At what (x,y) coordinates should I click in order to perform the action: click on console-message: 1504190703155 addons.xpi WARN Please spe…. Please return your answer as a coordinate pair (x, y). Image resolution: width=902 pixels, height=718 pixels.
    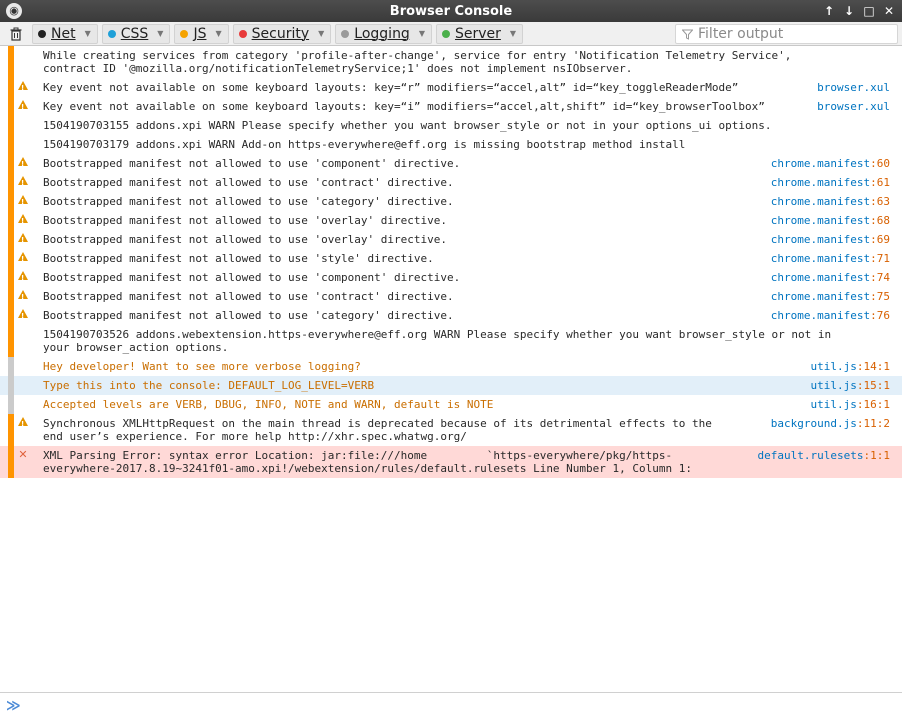
    Looking at the image, I should click on (451, 125).